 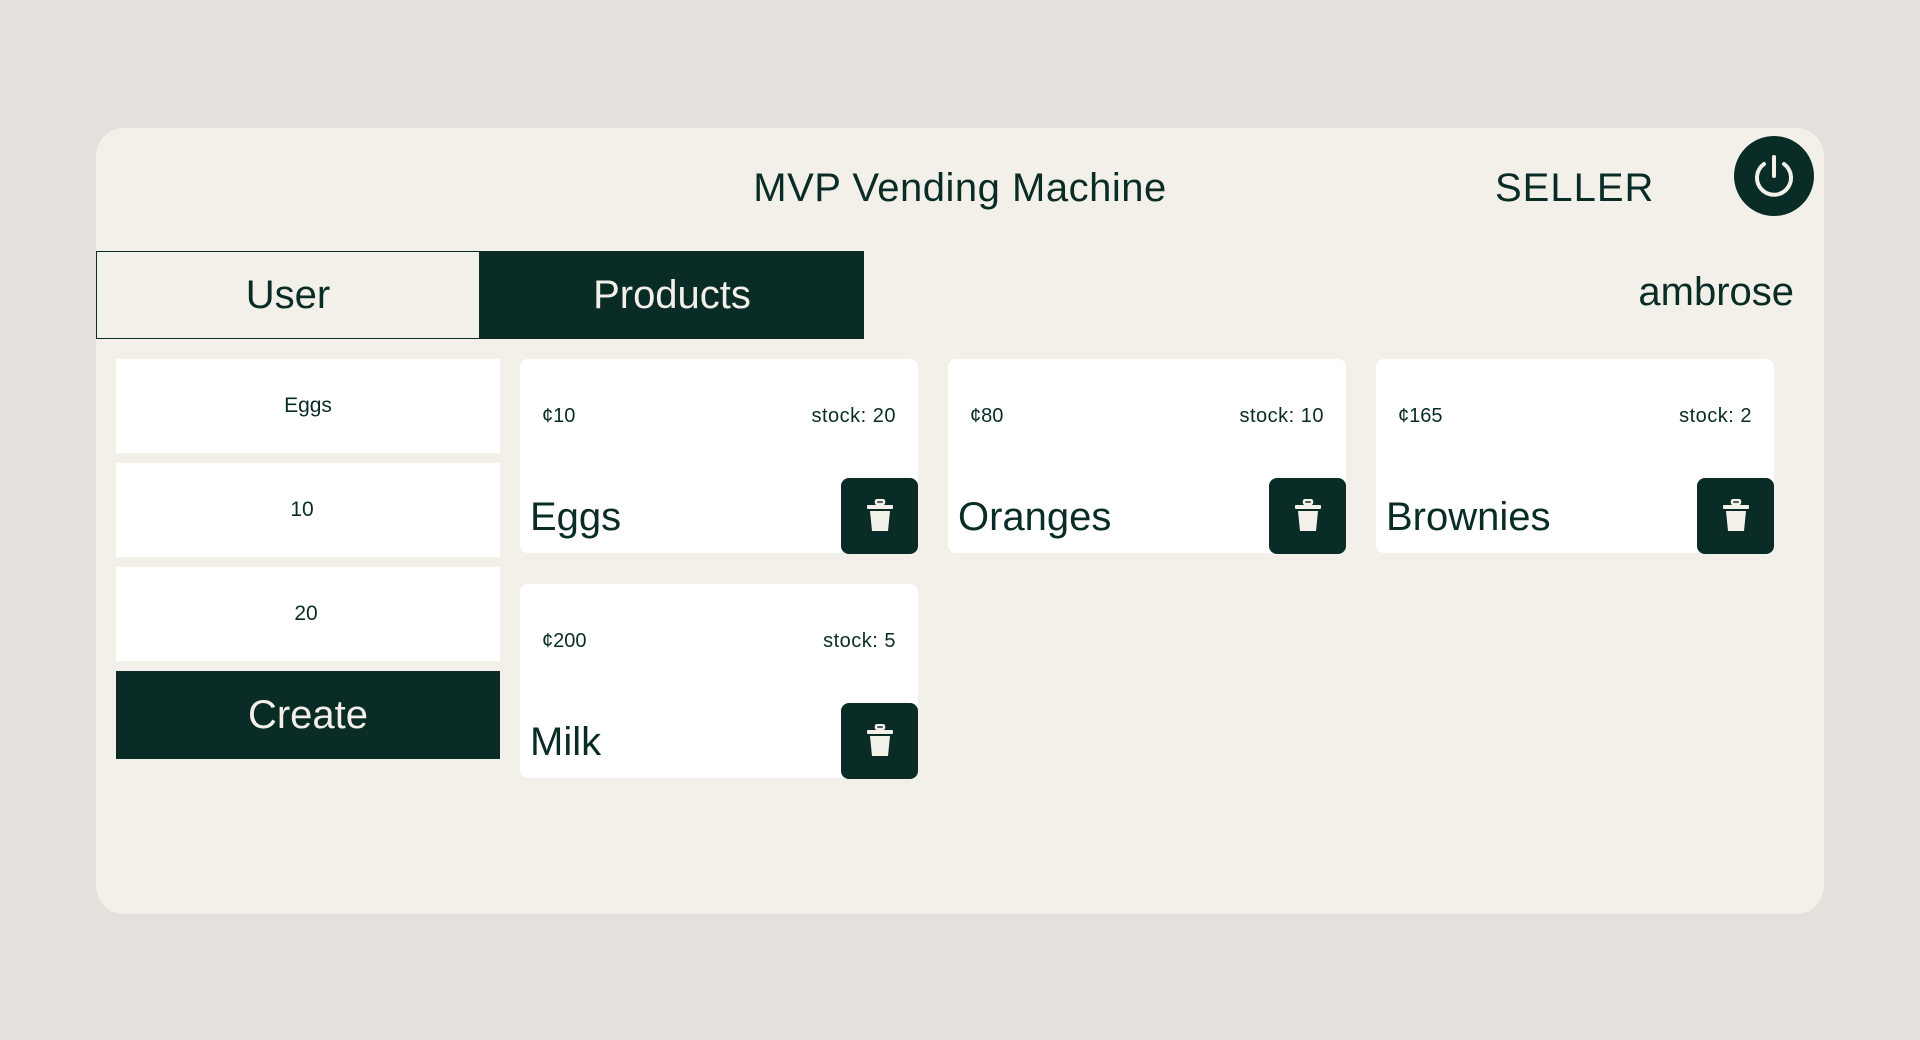 What do you see at coordinates (576, 517) in the screenshot?
I see `product-name: Eggs` at bounding box center [576, 517].